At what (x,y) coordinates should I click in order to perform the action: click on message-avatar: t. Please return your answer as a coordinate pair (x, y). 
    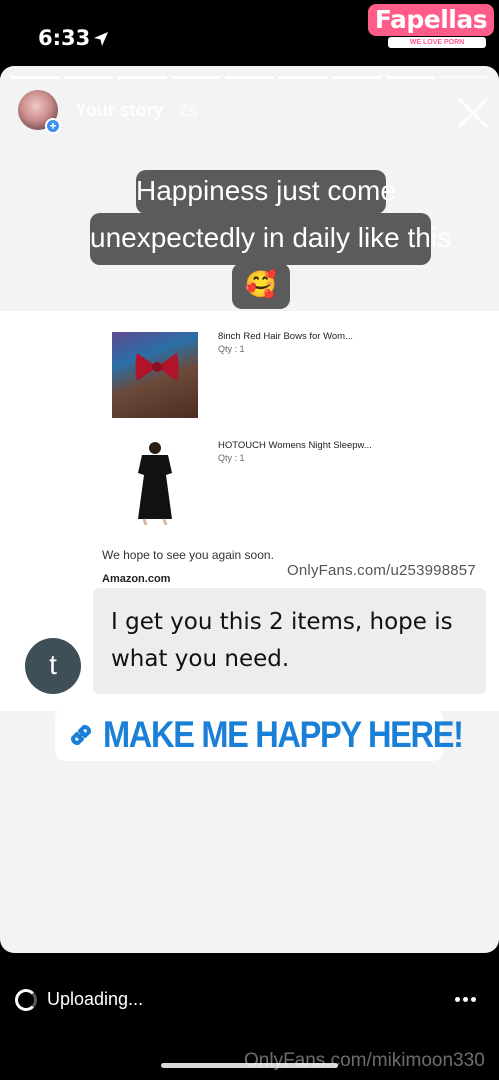
    Looking at the image, I should click on (53, 666).